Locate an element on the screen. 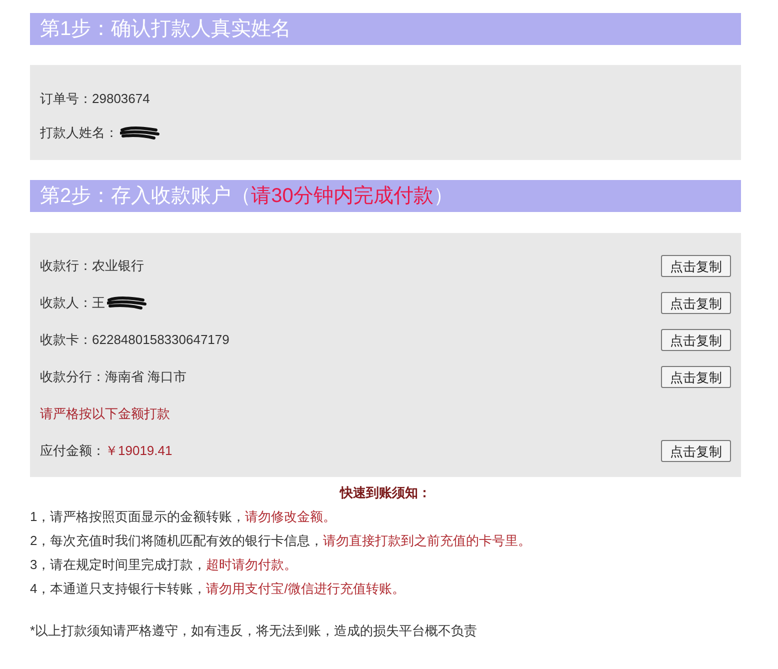  field-value: 6228480158330647179 is located at coordinates (161, 340).